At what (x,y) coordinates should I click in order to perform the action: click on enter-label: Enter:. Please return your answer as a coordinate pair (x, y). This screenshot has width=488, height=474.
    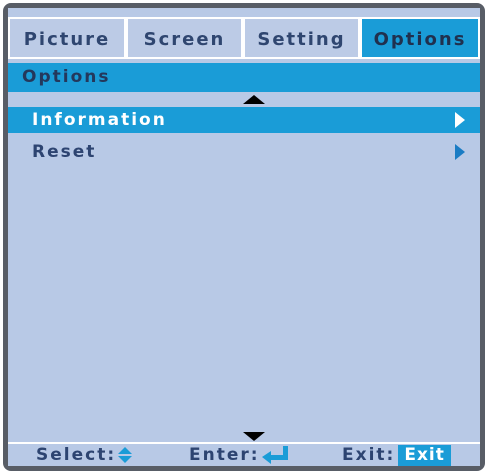
    Looking at the image, I should click on (224, 455).